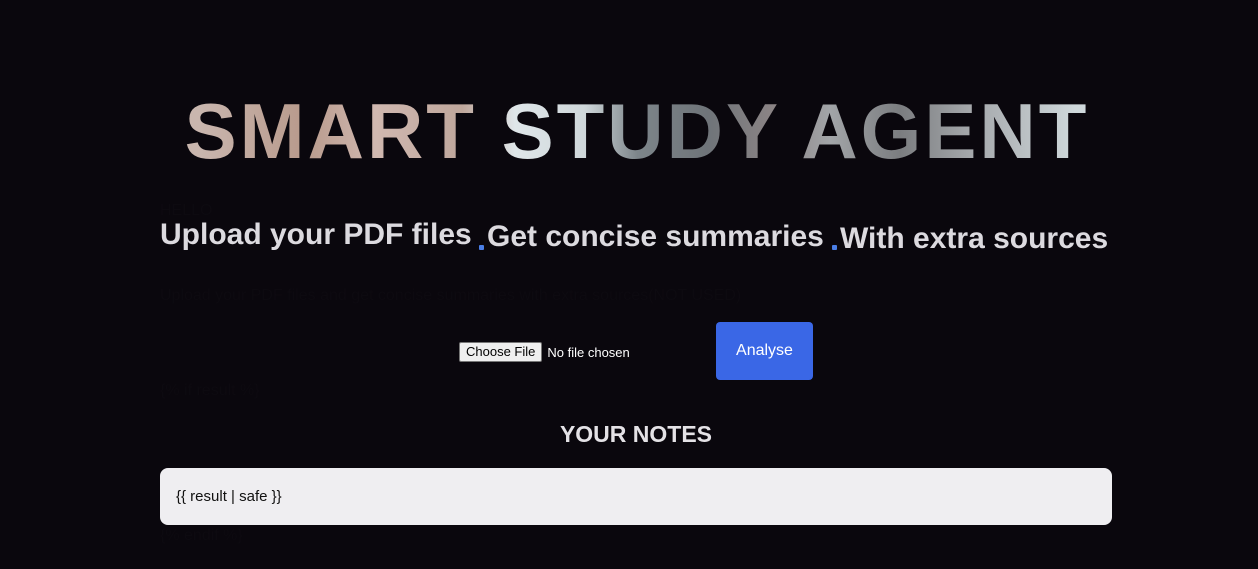  I want to click on title-graphic: SMART STUDY AGENT, so click(637, 128).